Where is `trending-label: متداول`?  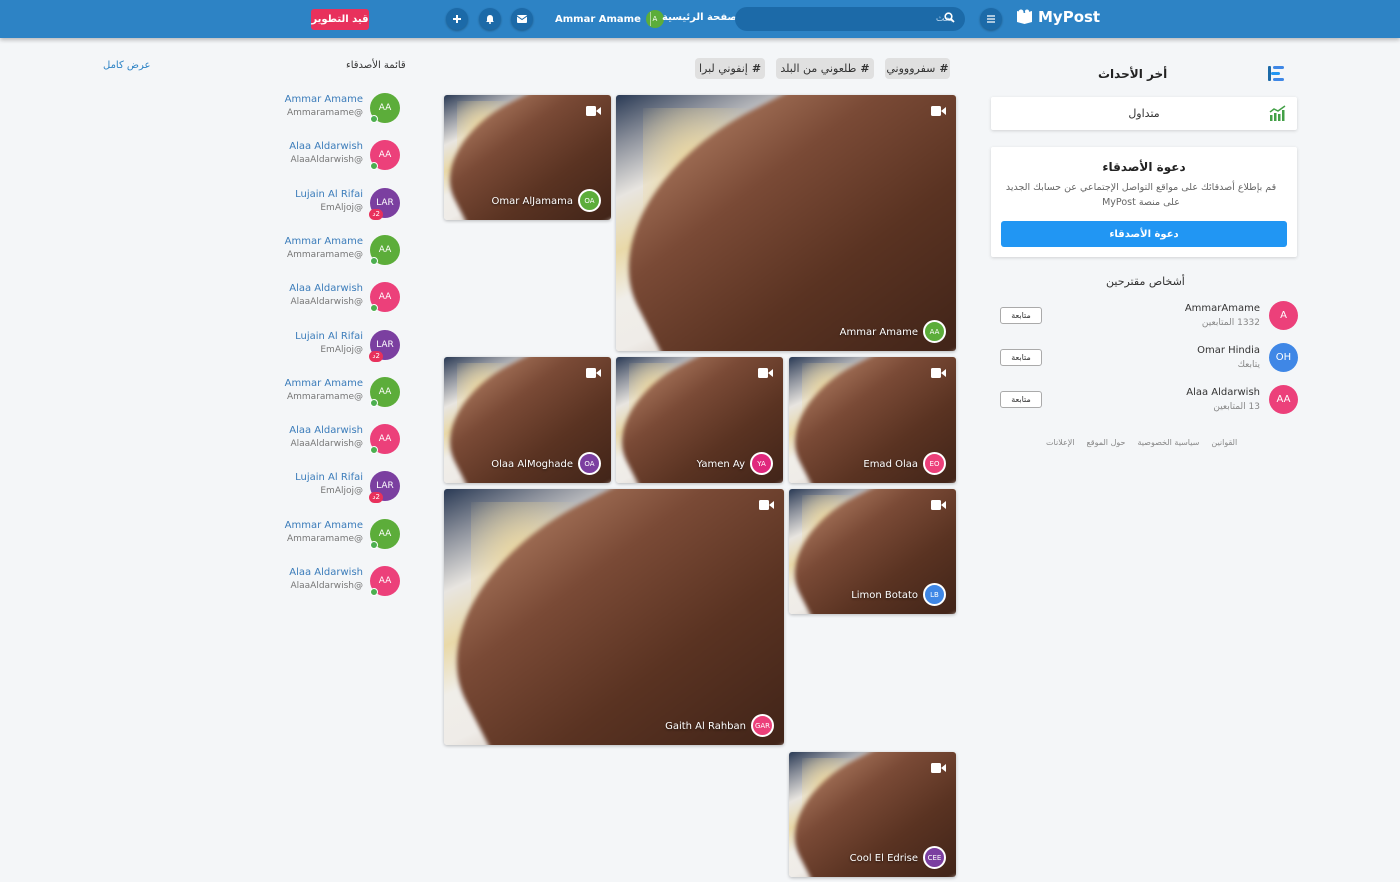
trending-label: متداول is located at coordinates (1144, 113).